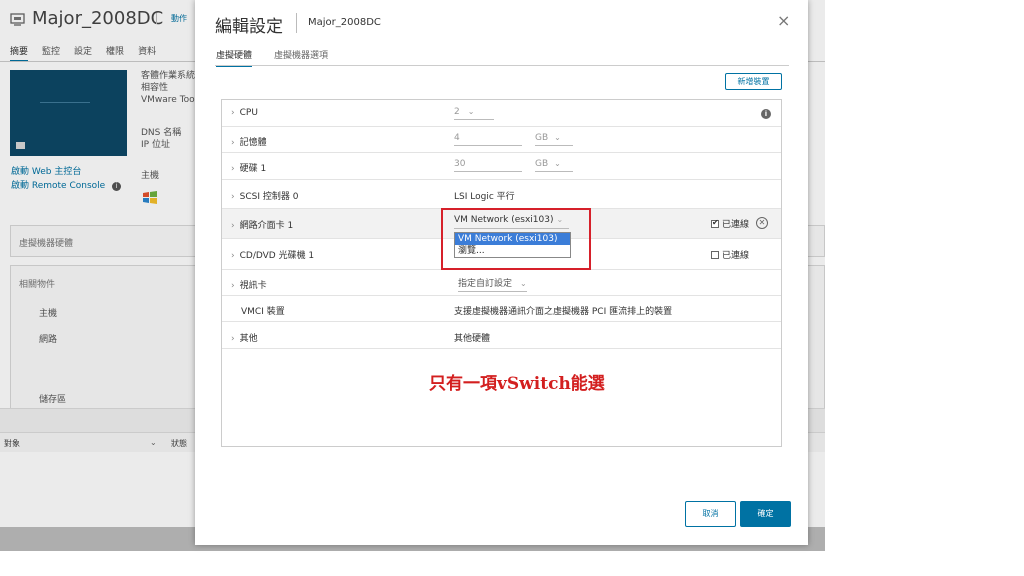 The image size is (1024, 576). I want to click on video-label-wrap: › 視訊卡, so click(249, 284).